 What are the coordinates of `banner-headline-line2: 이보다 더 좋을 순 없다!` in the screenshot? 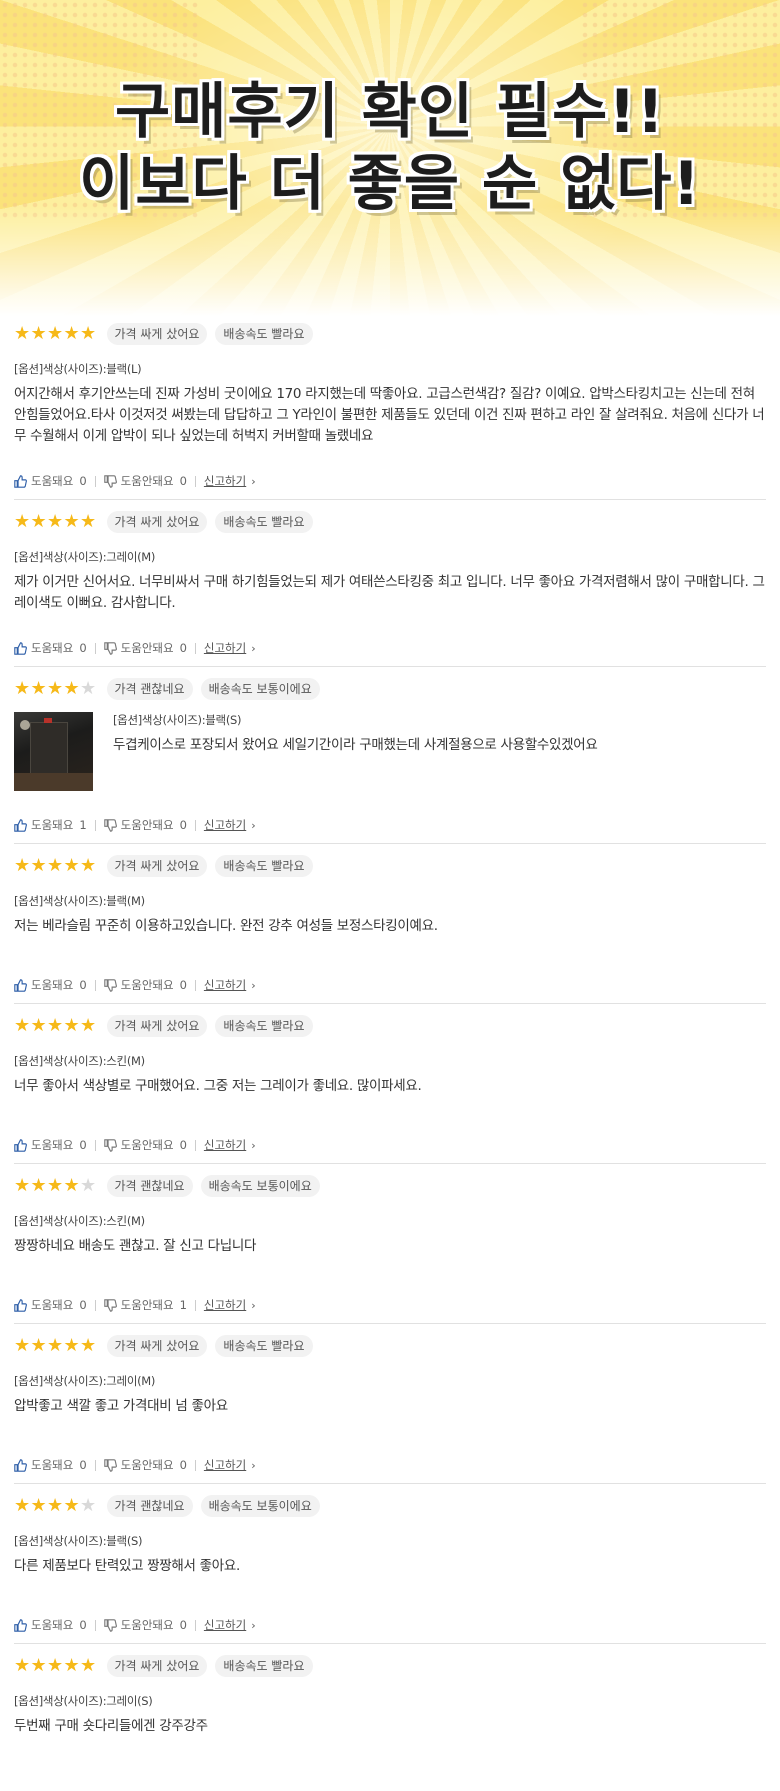 It's located at (390, 184).